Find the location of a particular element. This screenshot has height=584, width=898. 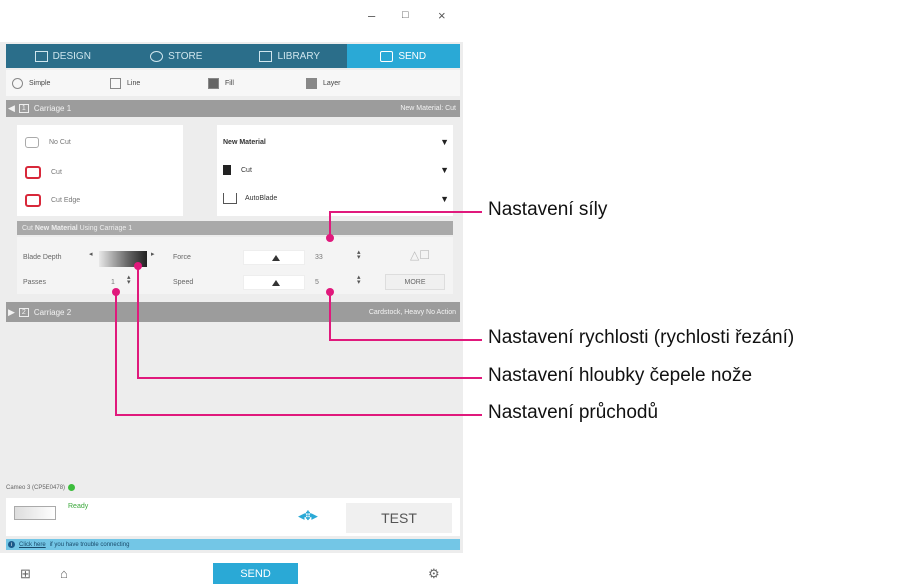

callout-speed: Nastavení rychlosti (rychlosti řezání) is located at coordinates (641, 337).